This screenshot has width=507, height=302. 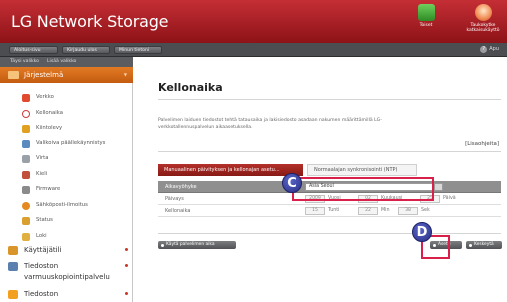 I want to click on home-button: Aloitus-sivu, so click(x=33, y=50).